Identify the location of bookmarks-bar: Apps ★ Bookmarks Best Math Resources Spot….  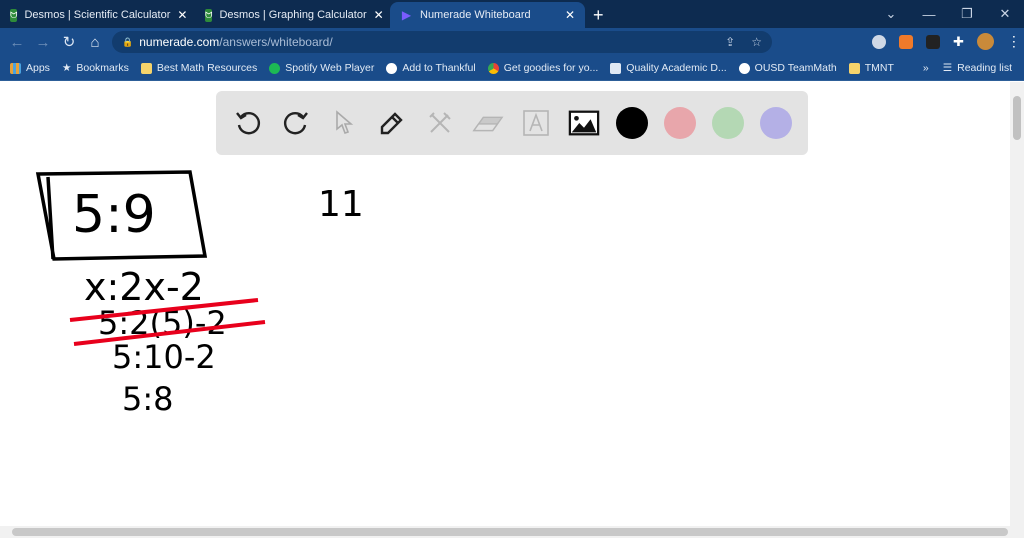
(512, 68).